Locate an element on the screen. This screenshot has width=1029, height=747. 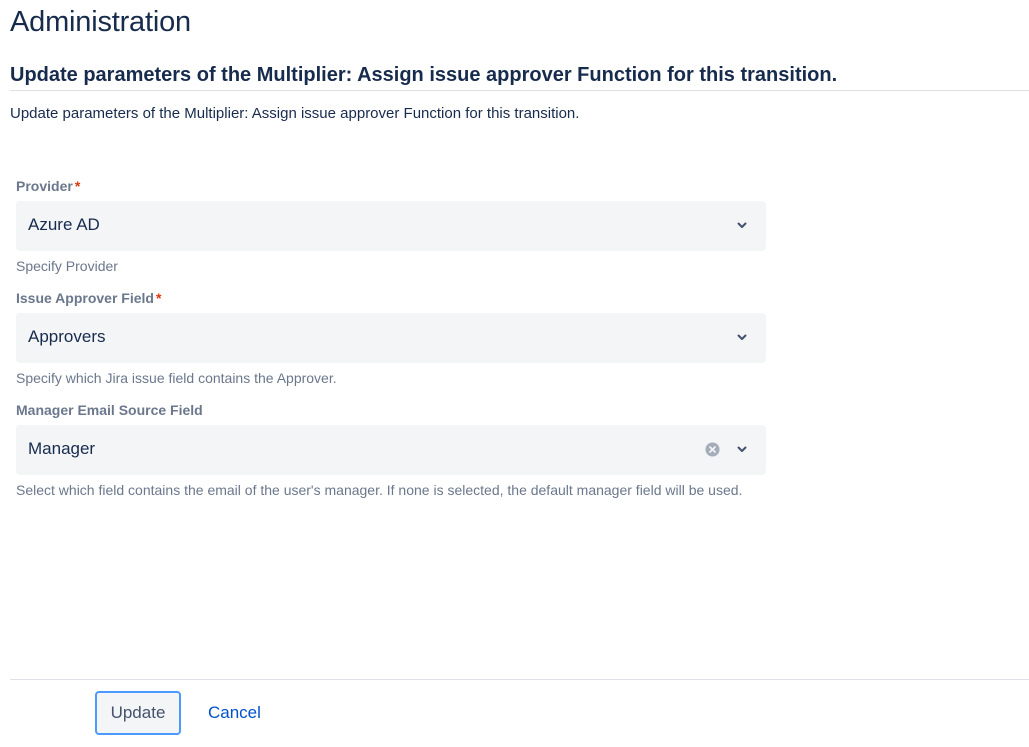
provider-select: Azure AD is located at coordinates (391, 226).